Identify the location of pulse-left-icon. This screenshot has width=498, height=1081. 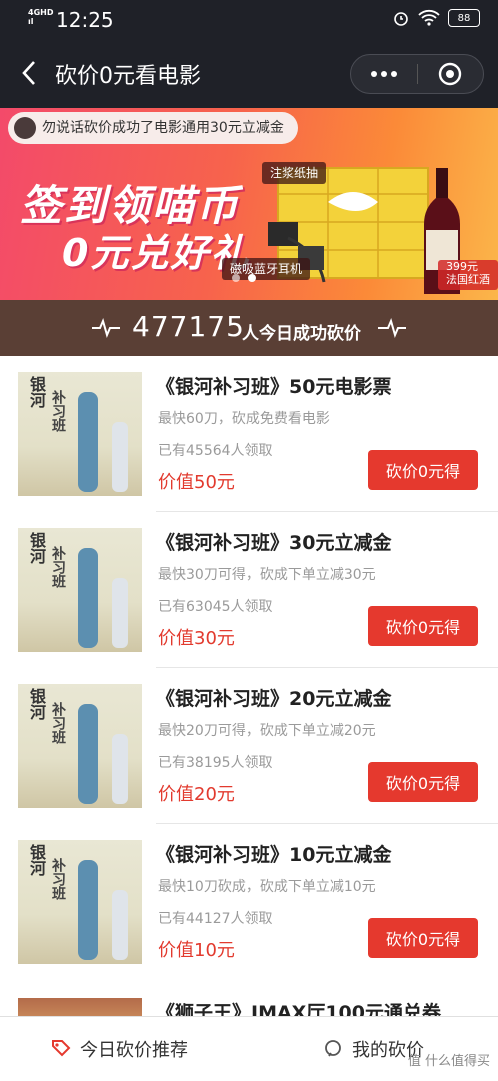
(106, 328).